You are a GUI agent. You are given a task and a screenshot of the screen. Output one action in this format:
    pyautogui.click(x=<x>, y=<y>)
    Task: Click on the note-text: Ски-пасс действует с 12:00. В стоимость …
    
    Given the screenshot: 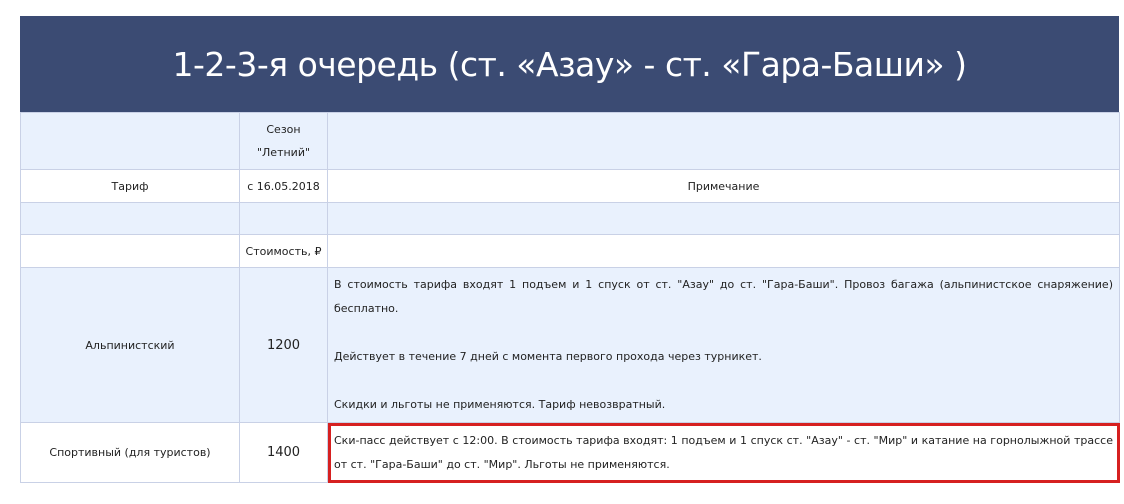 What is the action you would take?
    pyautogui.click(x=723, y=452)
    